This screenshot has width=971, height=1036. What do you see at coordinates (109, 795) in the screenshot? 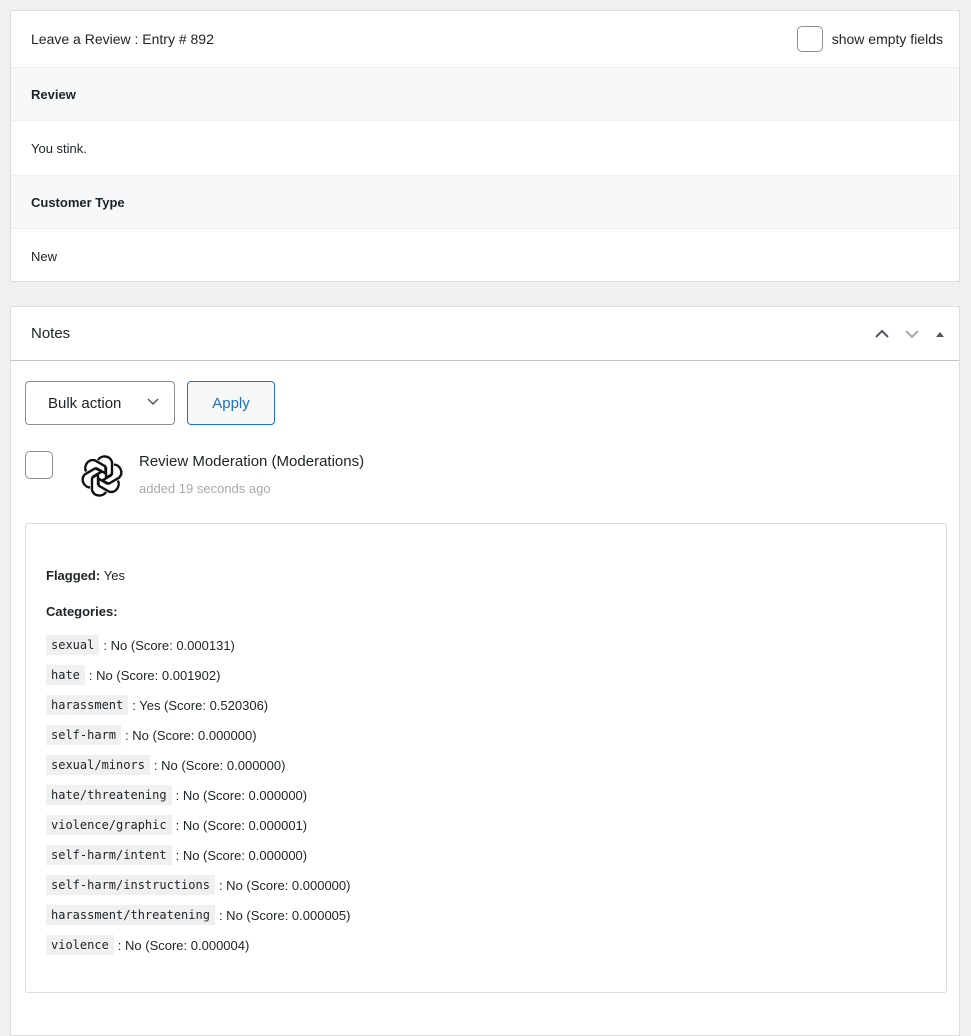
I see `category-name: hate/threatening` at bounding box center [109, 795].